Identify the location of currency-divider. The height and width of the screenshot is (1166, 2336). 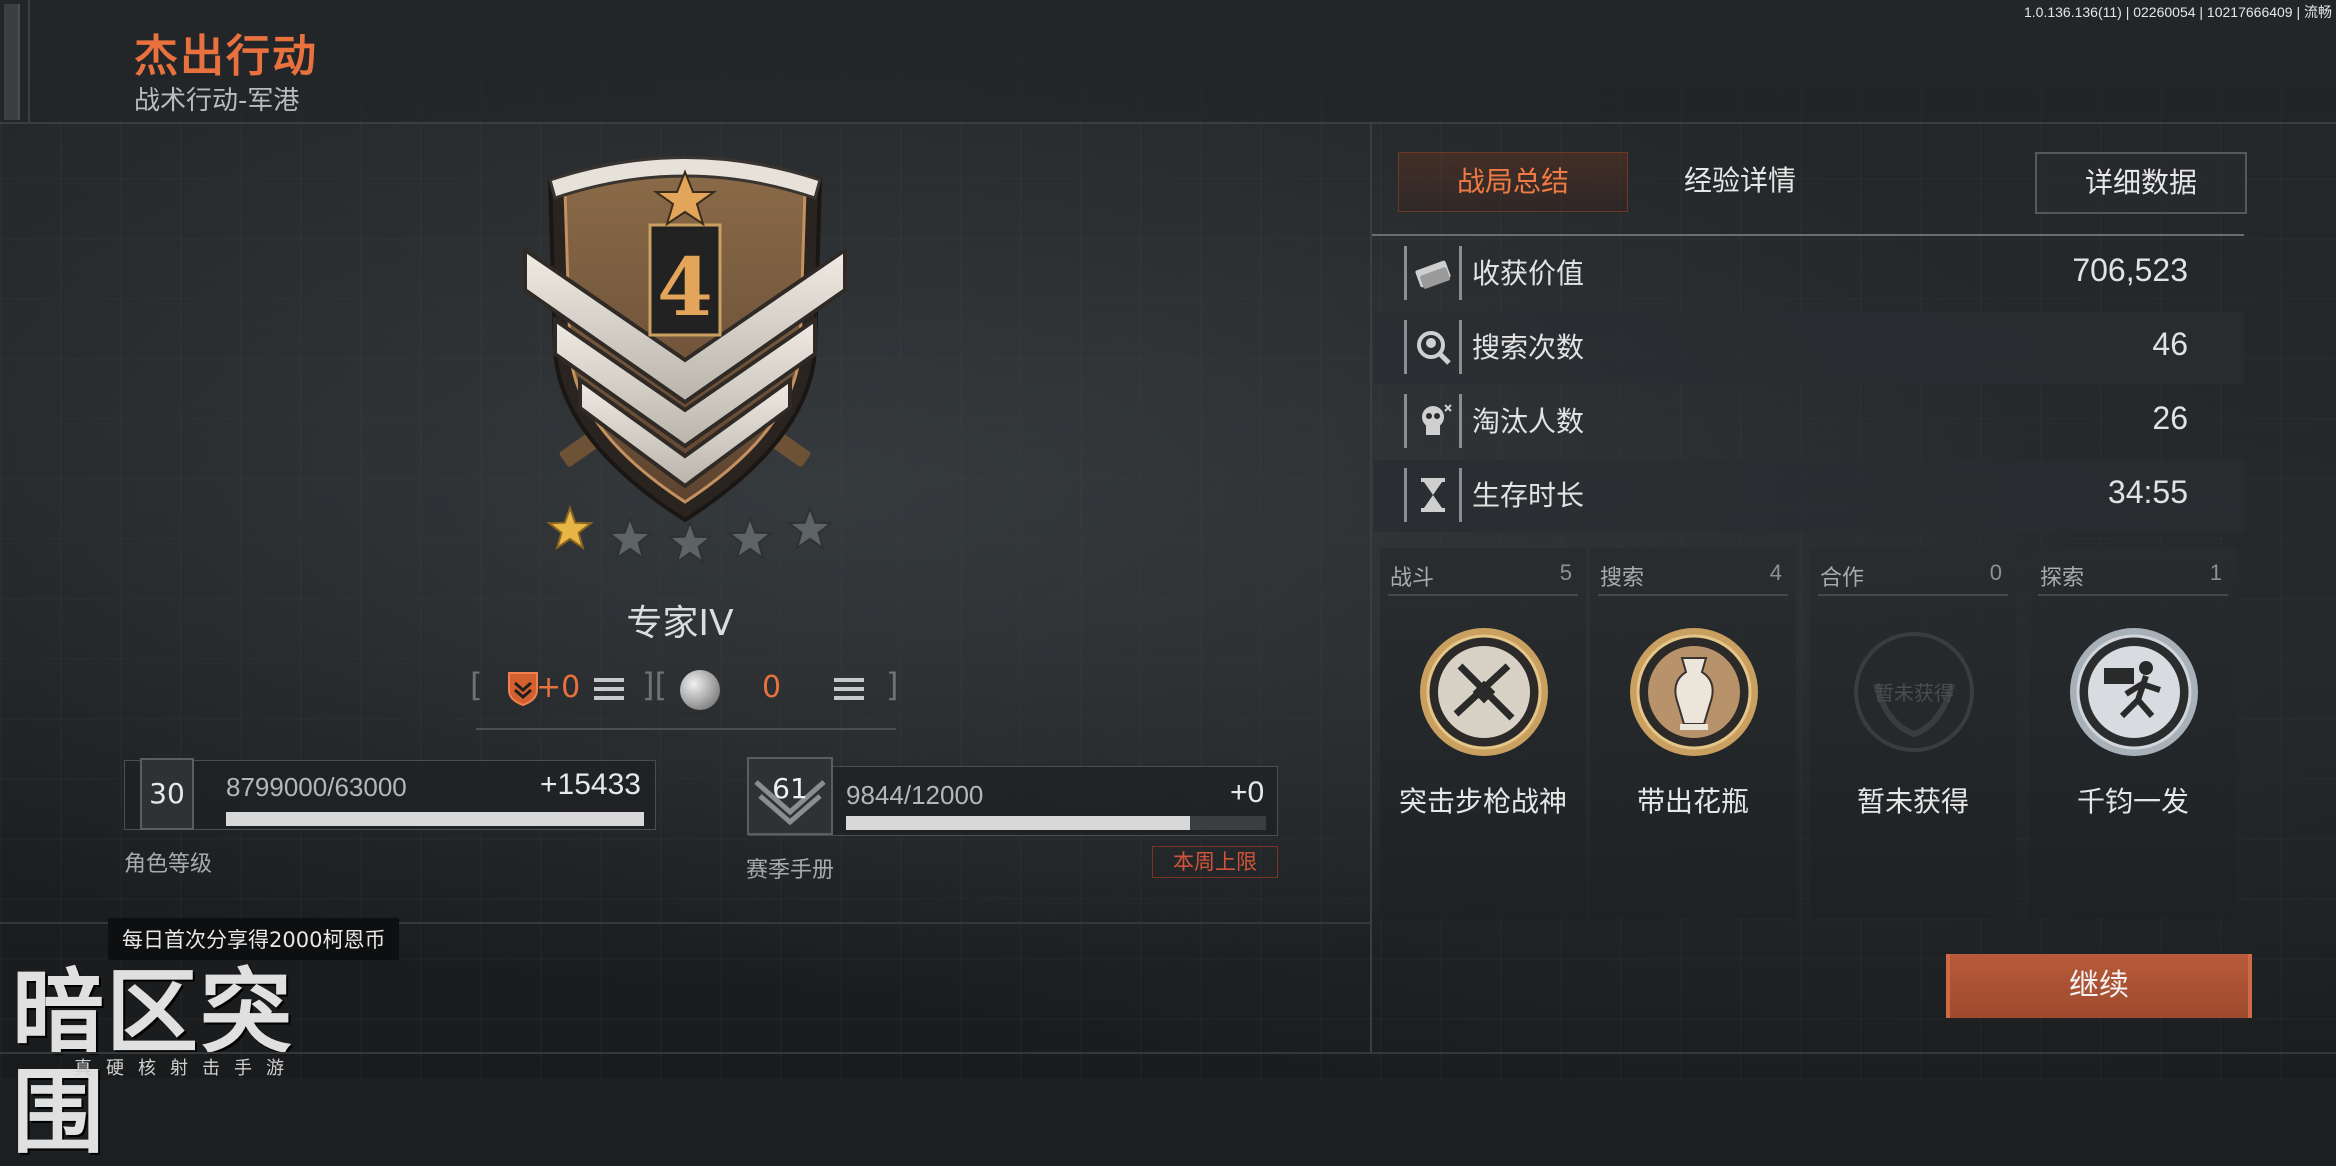
(686, 729).